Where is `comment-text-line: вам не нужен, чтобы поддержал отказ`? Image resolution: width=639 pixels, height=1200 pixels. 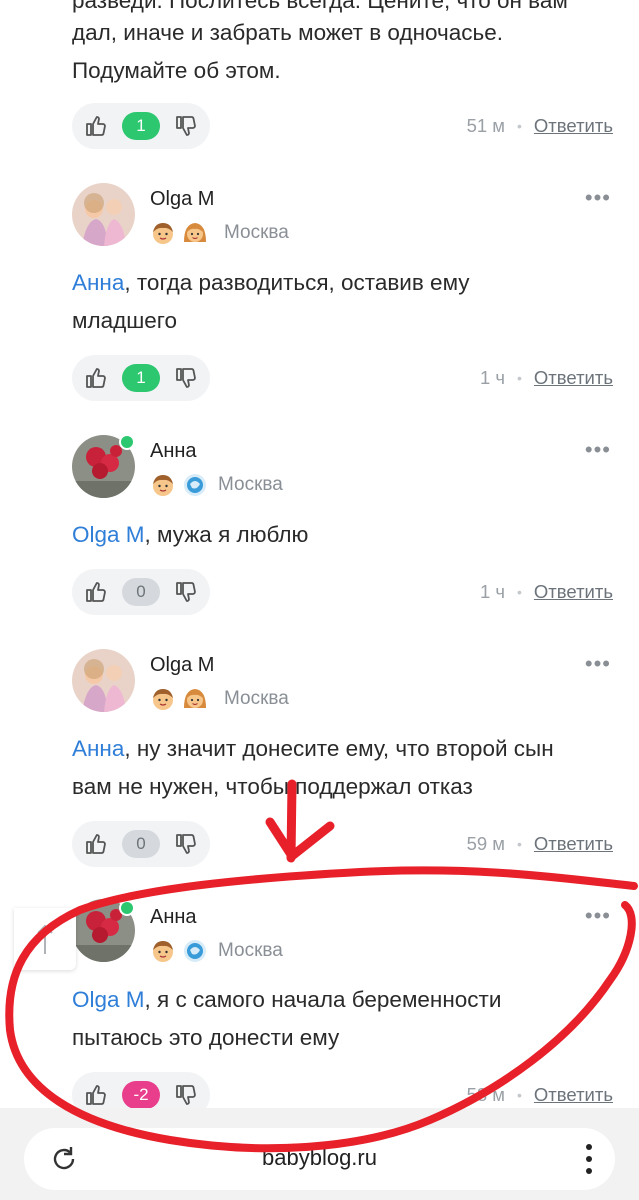
comment-text-line: вам не нужен, чтобы поддержал отказ is located at coordinates (272, 786).